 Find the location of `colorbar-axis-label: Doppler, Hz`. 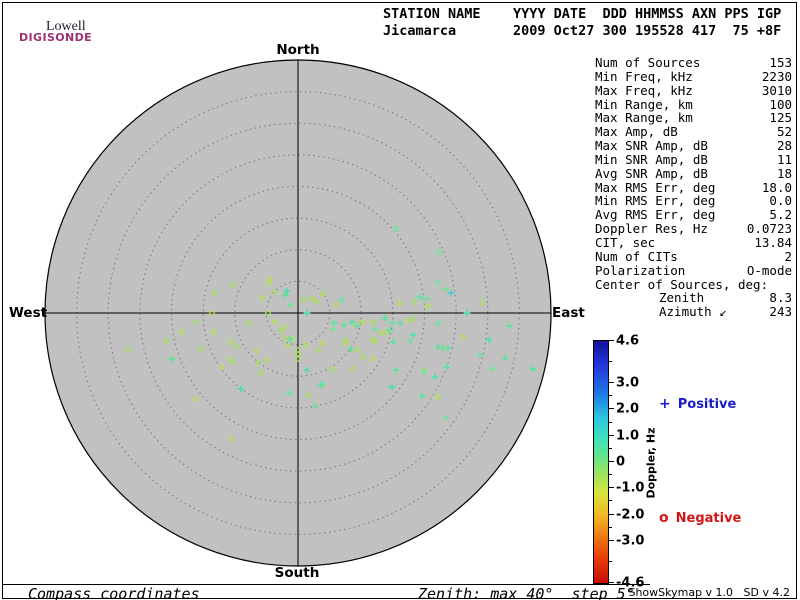

colorbar-axis-label: Doppler, Hz is located at coordinates (651, 463).